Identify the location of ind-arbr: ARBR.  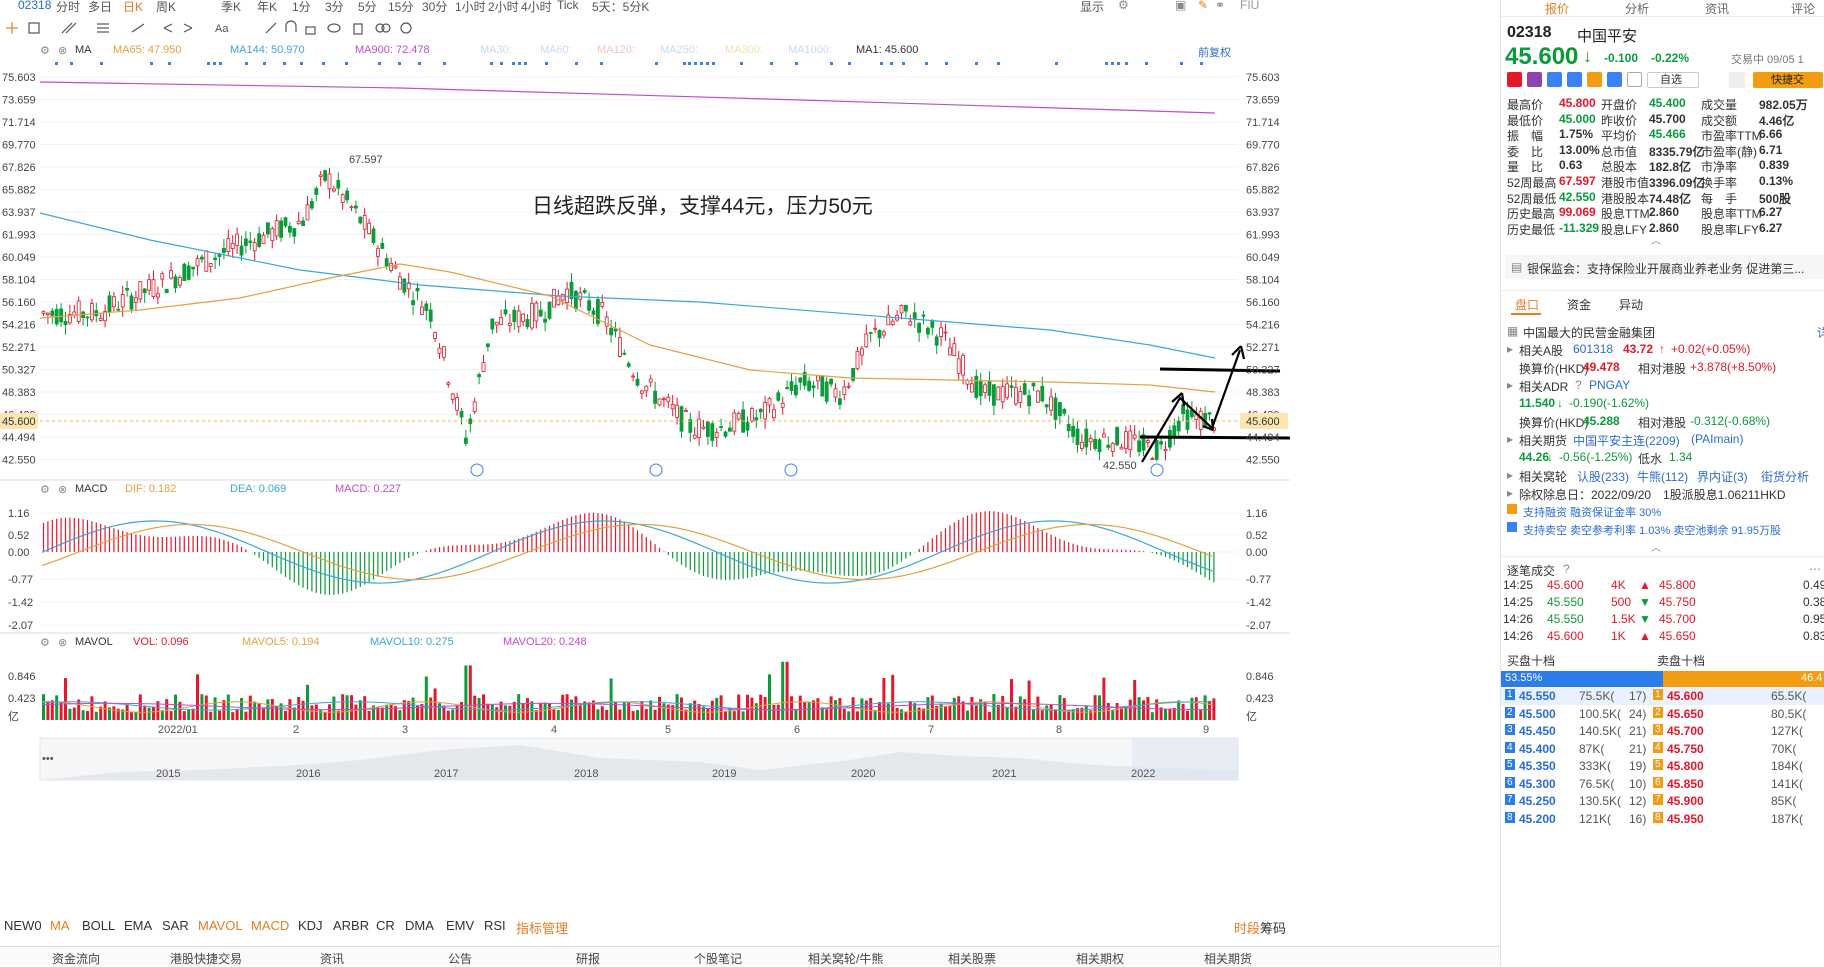
(351, 925).